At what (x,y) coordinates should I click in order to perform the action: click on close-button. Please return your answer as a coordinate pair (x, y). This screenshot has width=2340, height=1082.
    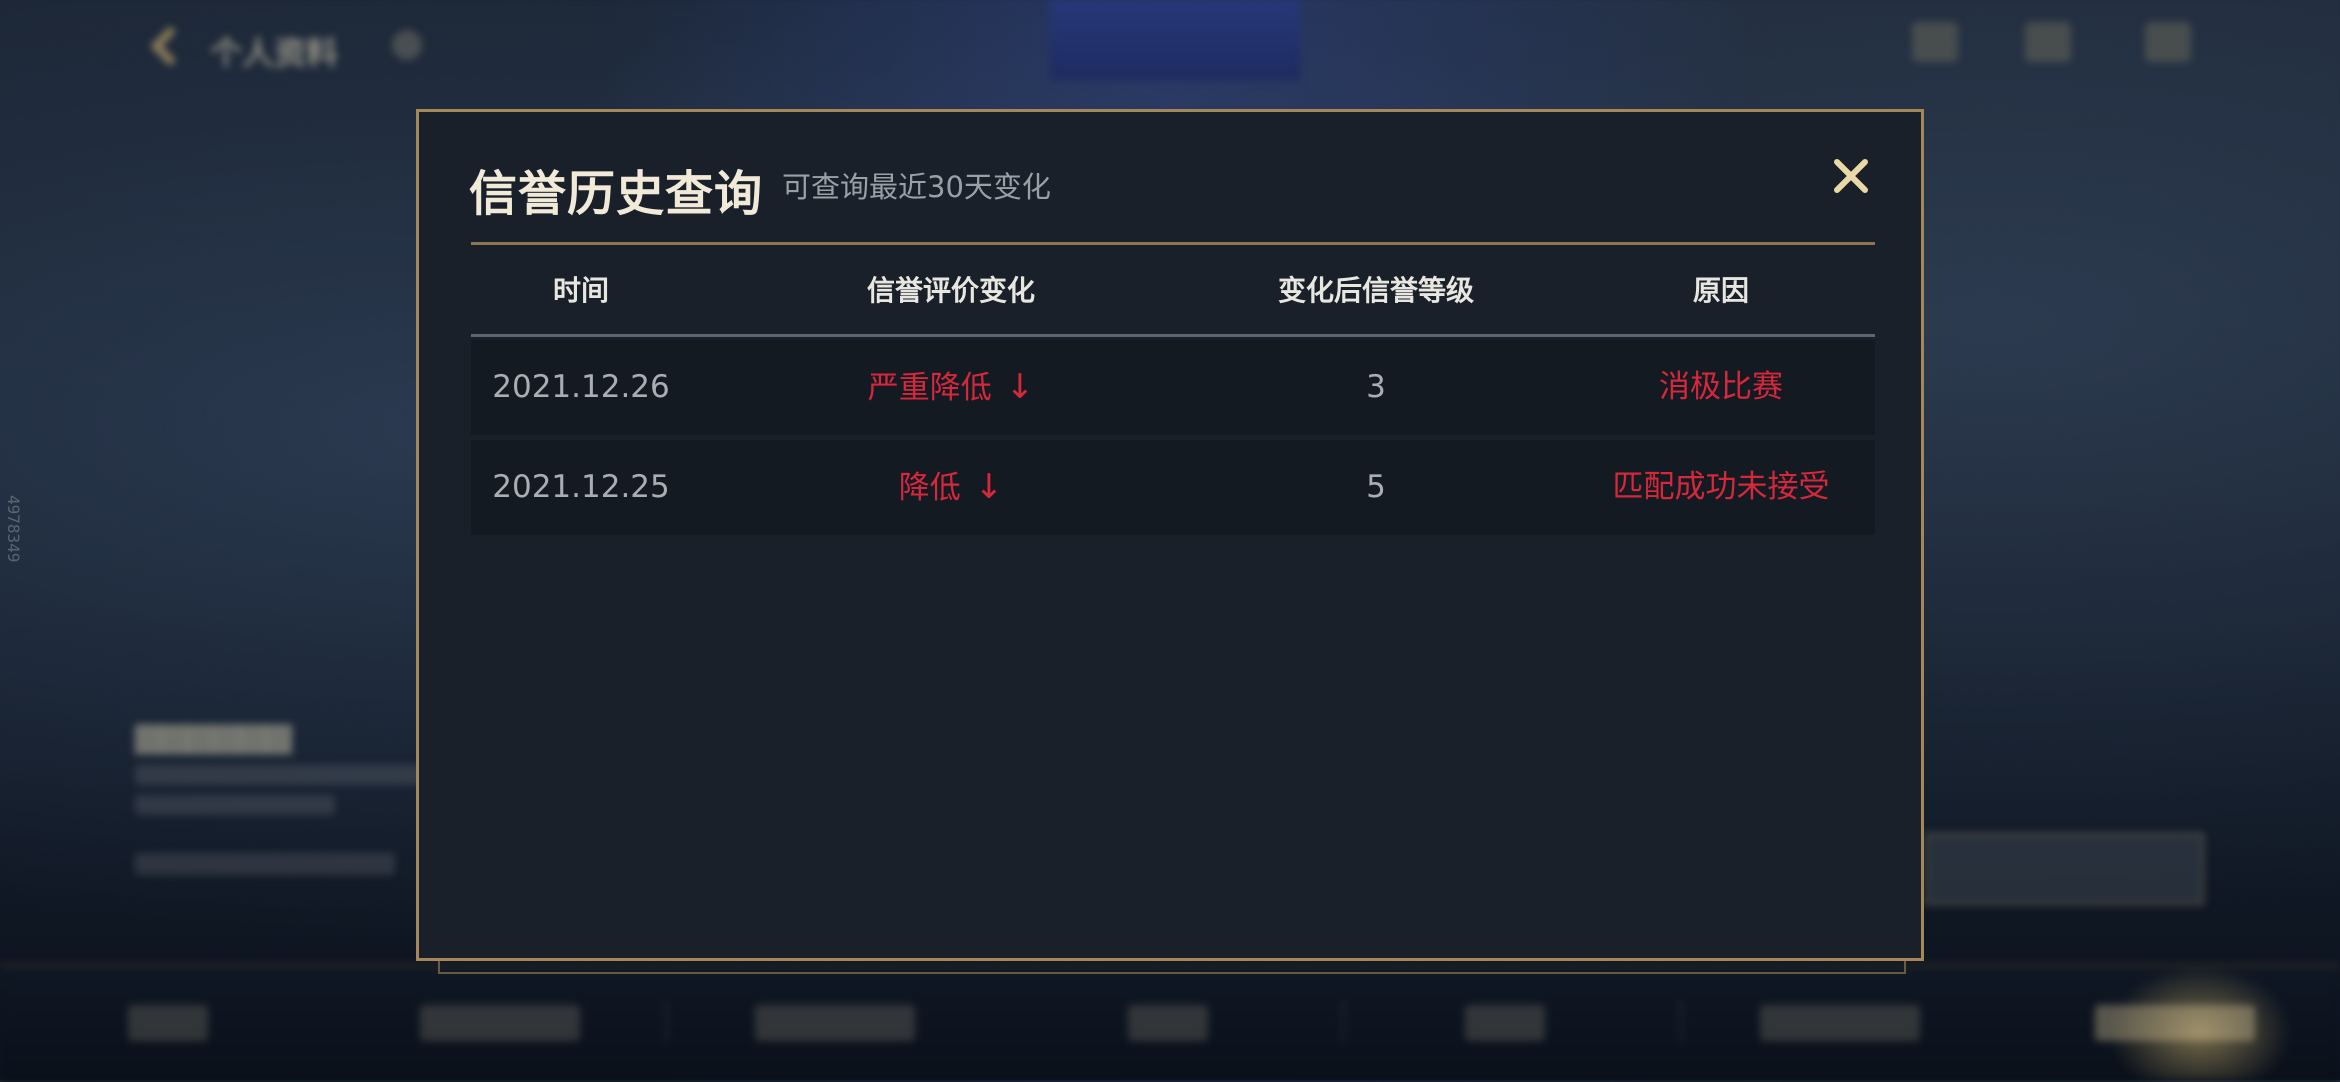
    Looking at the image, I should click on (1851, 176).